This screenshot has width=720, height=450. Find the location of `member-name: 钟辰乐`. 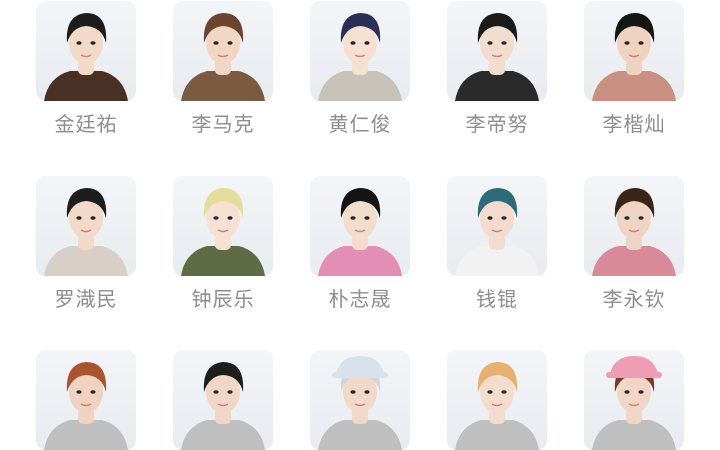

member-name: 钟辰乐 is located at coordinates (223, 299).